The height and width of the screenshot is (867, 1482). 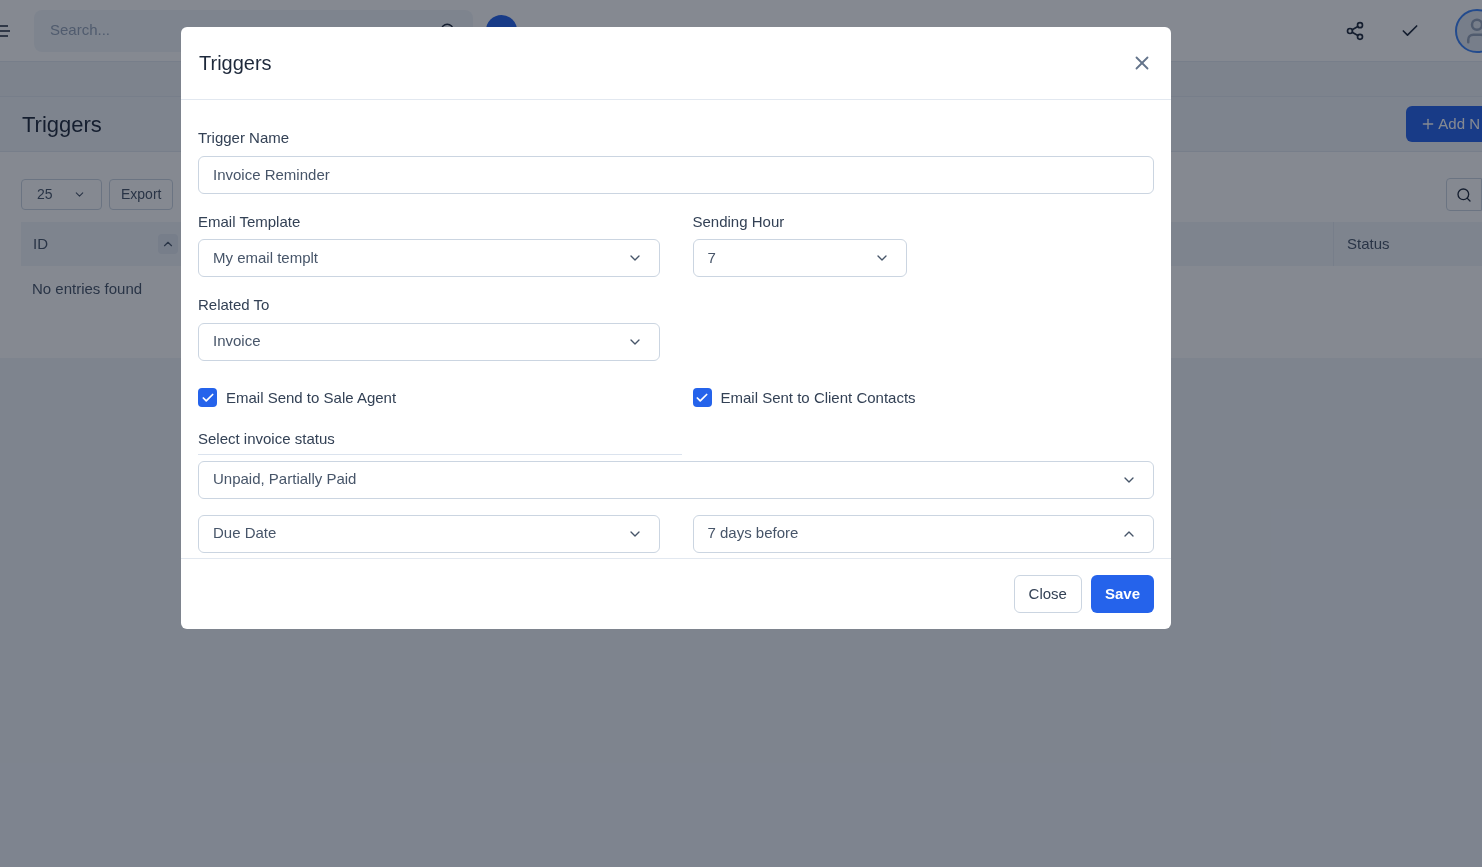 What do you see at coordinates (234, 305) in the screenshot?
I see `field-label: Related To` at bounding box center [234, 305].